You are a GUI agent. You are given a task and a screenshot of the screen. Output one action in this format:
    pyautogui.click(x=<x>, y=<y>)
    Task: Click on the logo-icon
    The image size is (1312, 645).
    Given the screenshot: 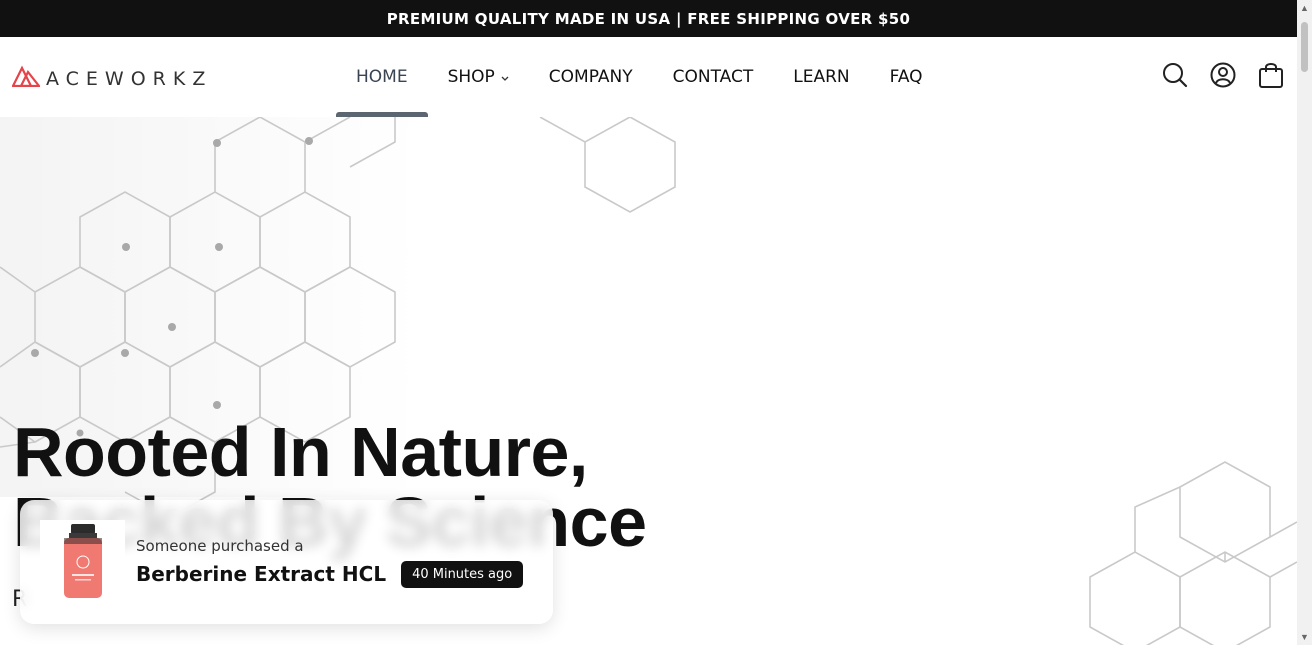 What is the action you would take?
    pyautogui.click(x=26, y=78)
    